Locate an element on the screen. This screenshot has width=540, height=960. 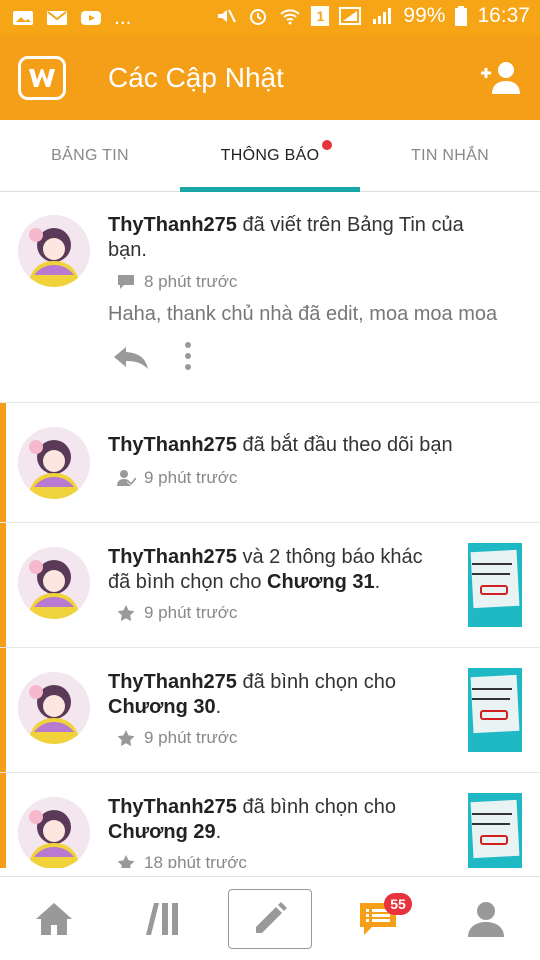
page-title: Các Cập Nhật is located at coordinates (196, 77).